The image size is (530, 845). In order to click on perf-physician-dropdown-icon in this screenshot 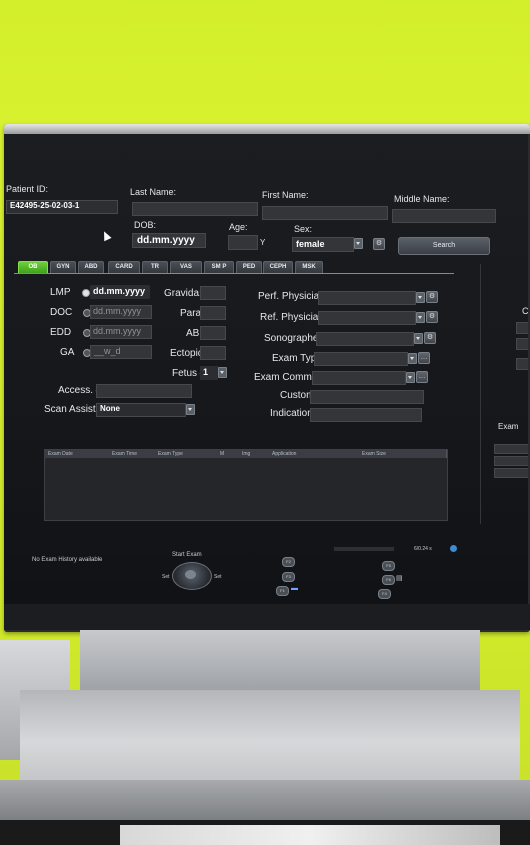, I will do `click(420, 297)`.